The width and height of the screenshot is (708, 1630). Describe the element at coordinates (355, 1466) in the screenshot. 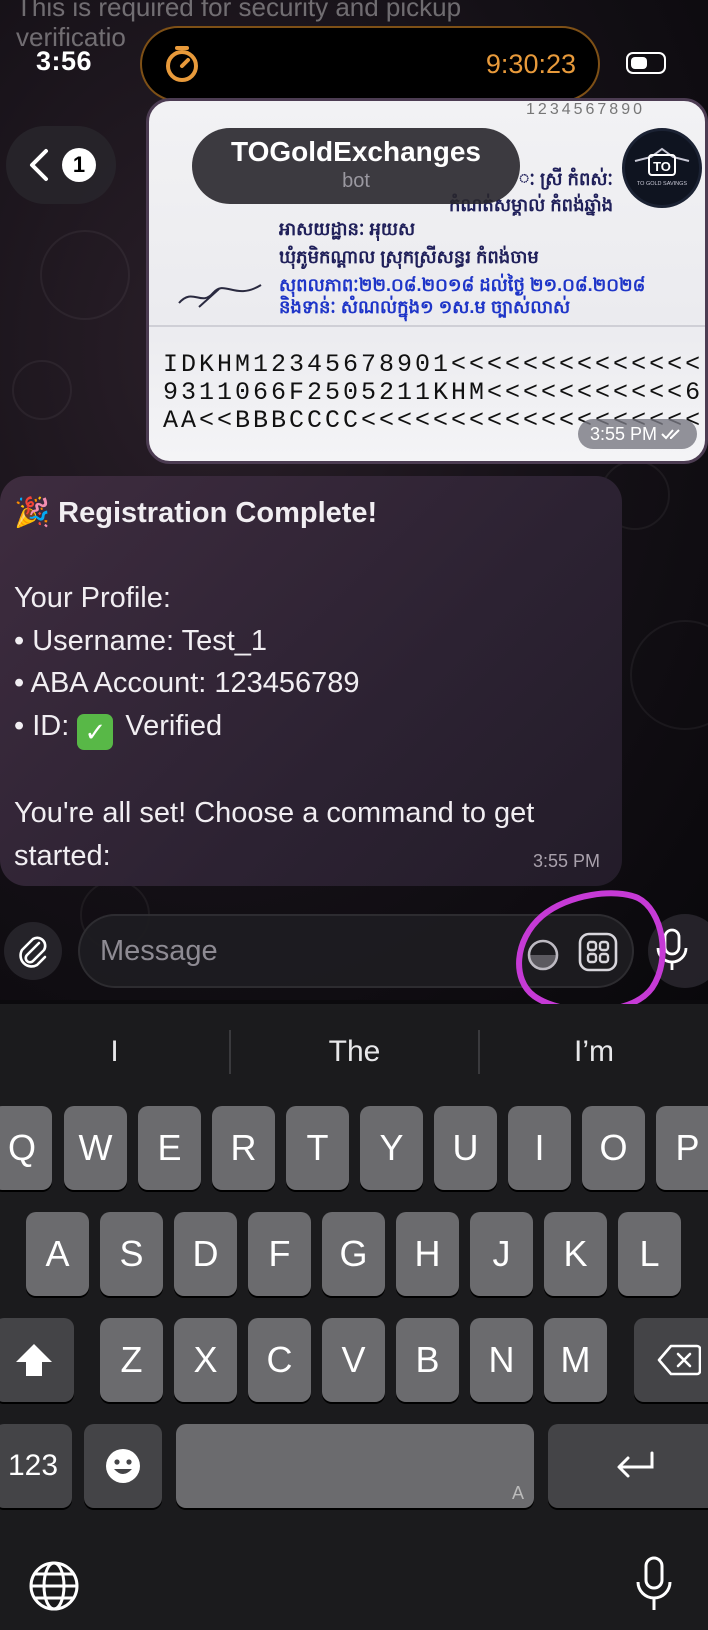

I see `space-key: A` at that location.